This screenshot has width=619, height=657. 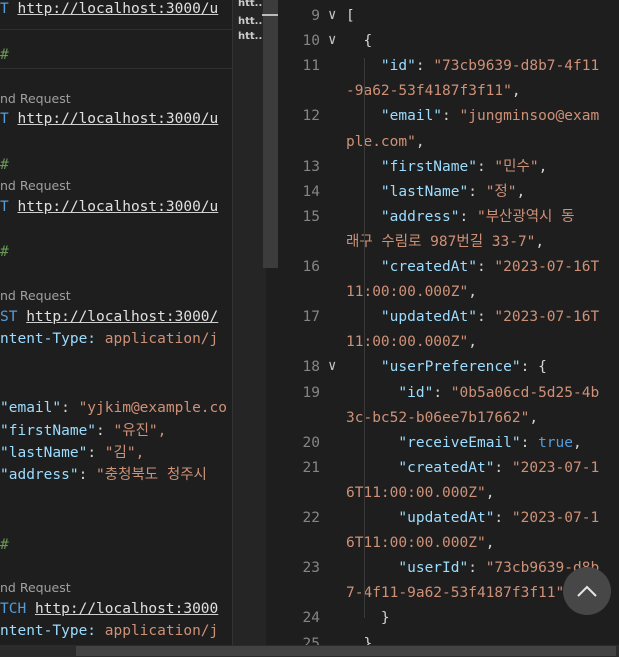 What do you see at coordinates (83, 431) in the screenshot?
I see `body-line: "firstName": "유진",` at bounding box center [83, 431].